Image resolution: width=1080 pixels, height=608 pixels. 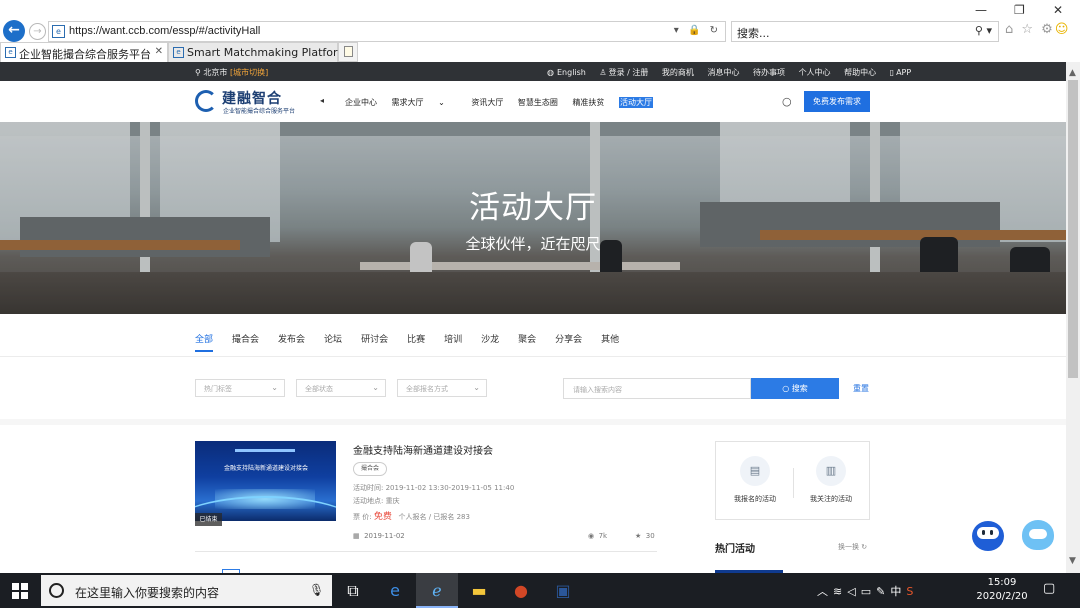 I want to click on tab-enterprise-platform: e 企业智能撮合综合服务平台 ✕, so click(x=84, y=52).